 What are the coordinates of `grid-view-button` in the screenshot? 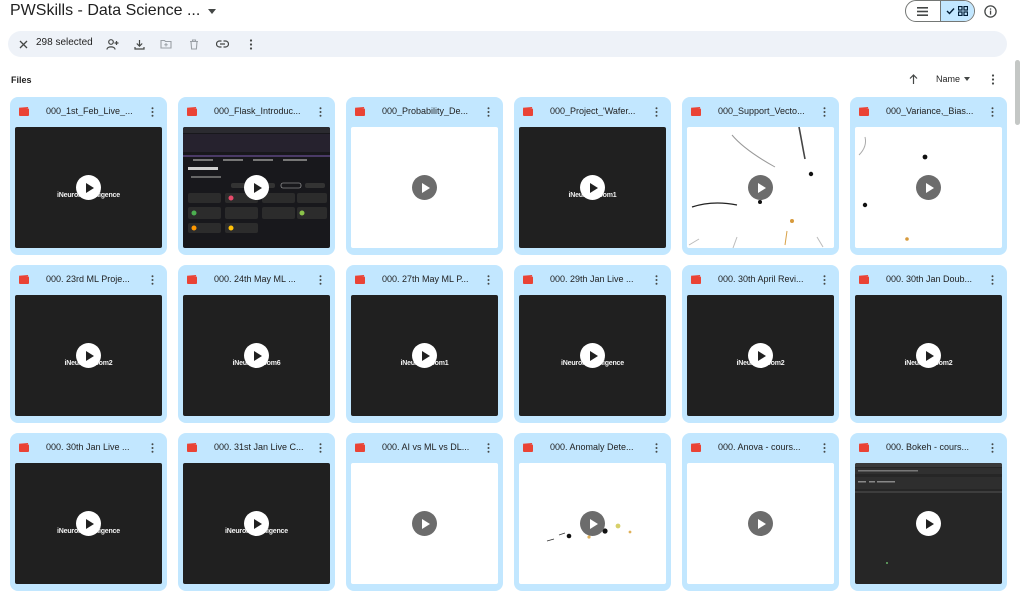 It's located at (956, 11).